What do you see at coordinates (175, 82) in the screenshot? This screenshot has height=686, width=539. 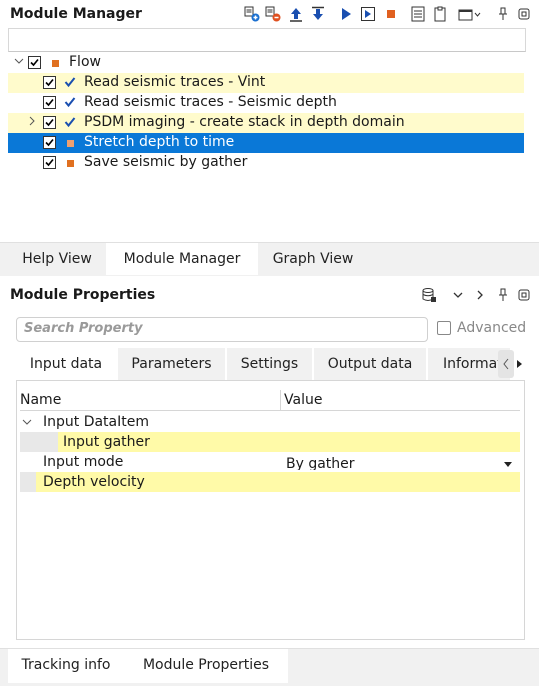 I see `tree-item-label: Read seismic traces - Vint` at bounding box center [175, 82].